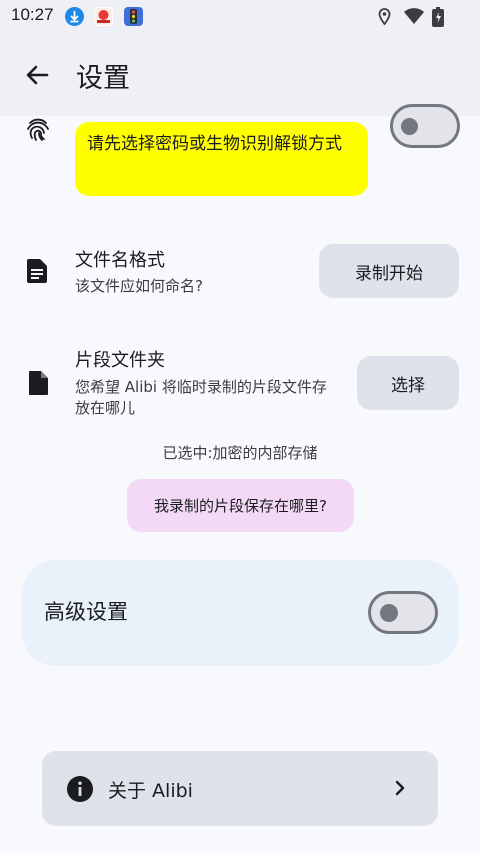 The image size is (480, 853). Describe the element at coordinates (389, 271) in the screenshot. I see `recording-start-button: 录制开始` at that location.